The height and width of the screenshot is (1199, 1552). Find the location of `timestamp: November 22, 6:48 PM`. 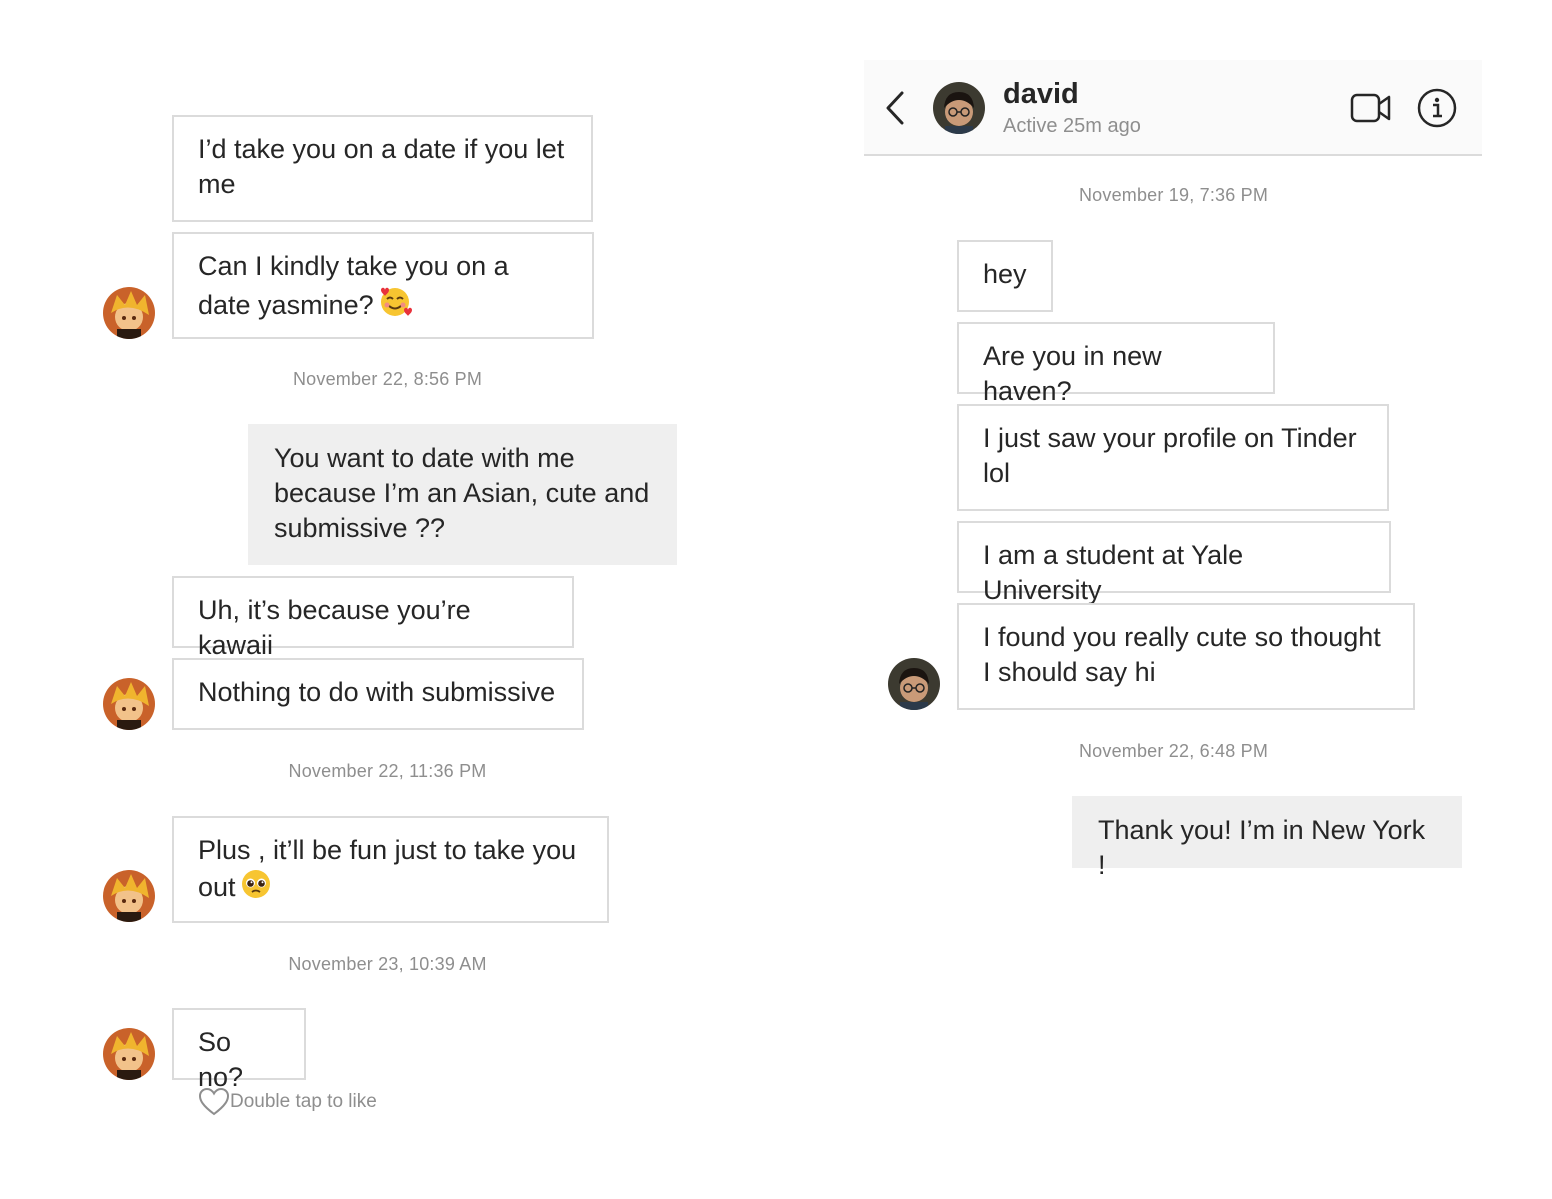

timestamp: November 22, 6:48 PM is located at coordinates (1173, 751).